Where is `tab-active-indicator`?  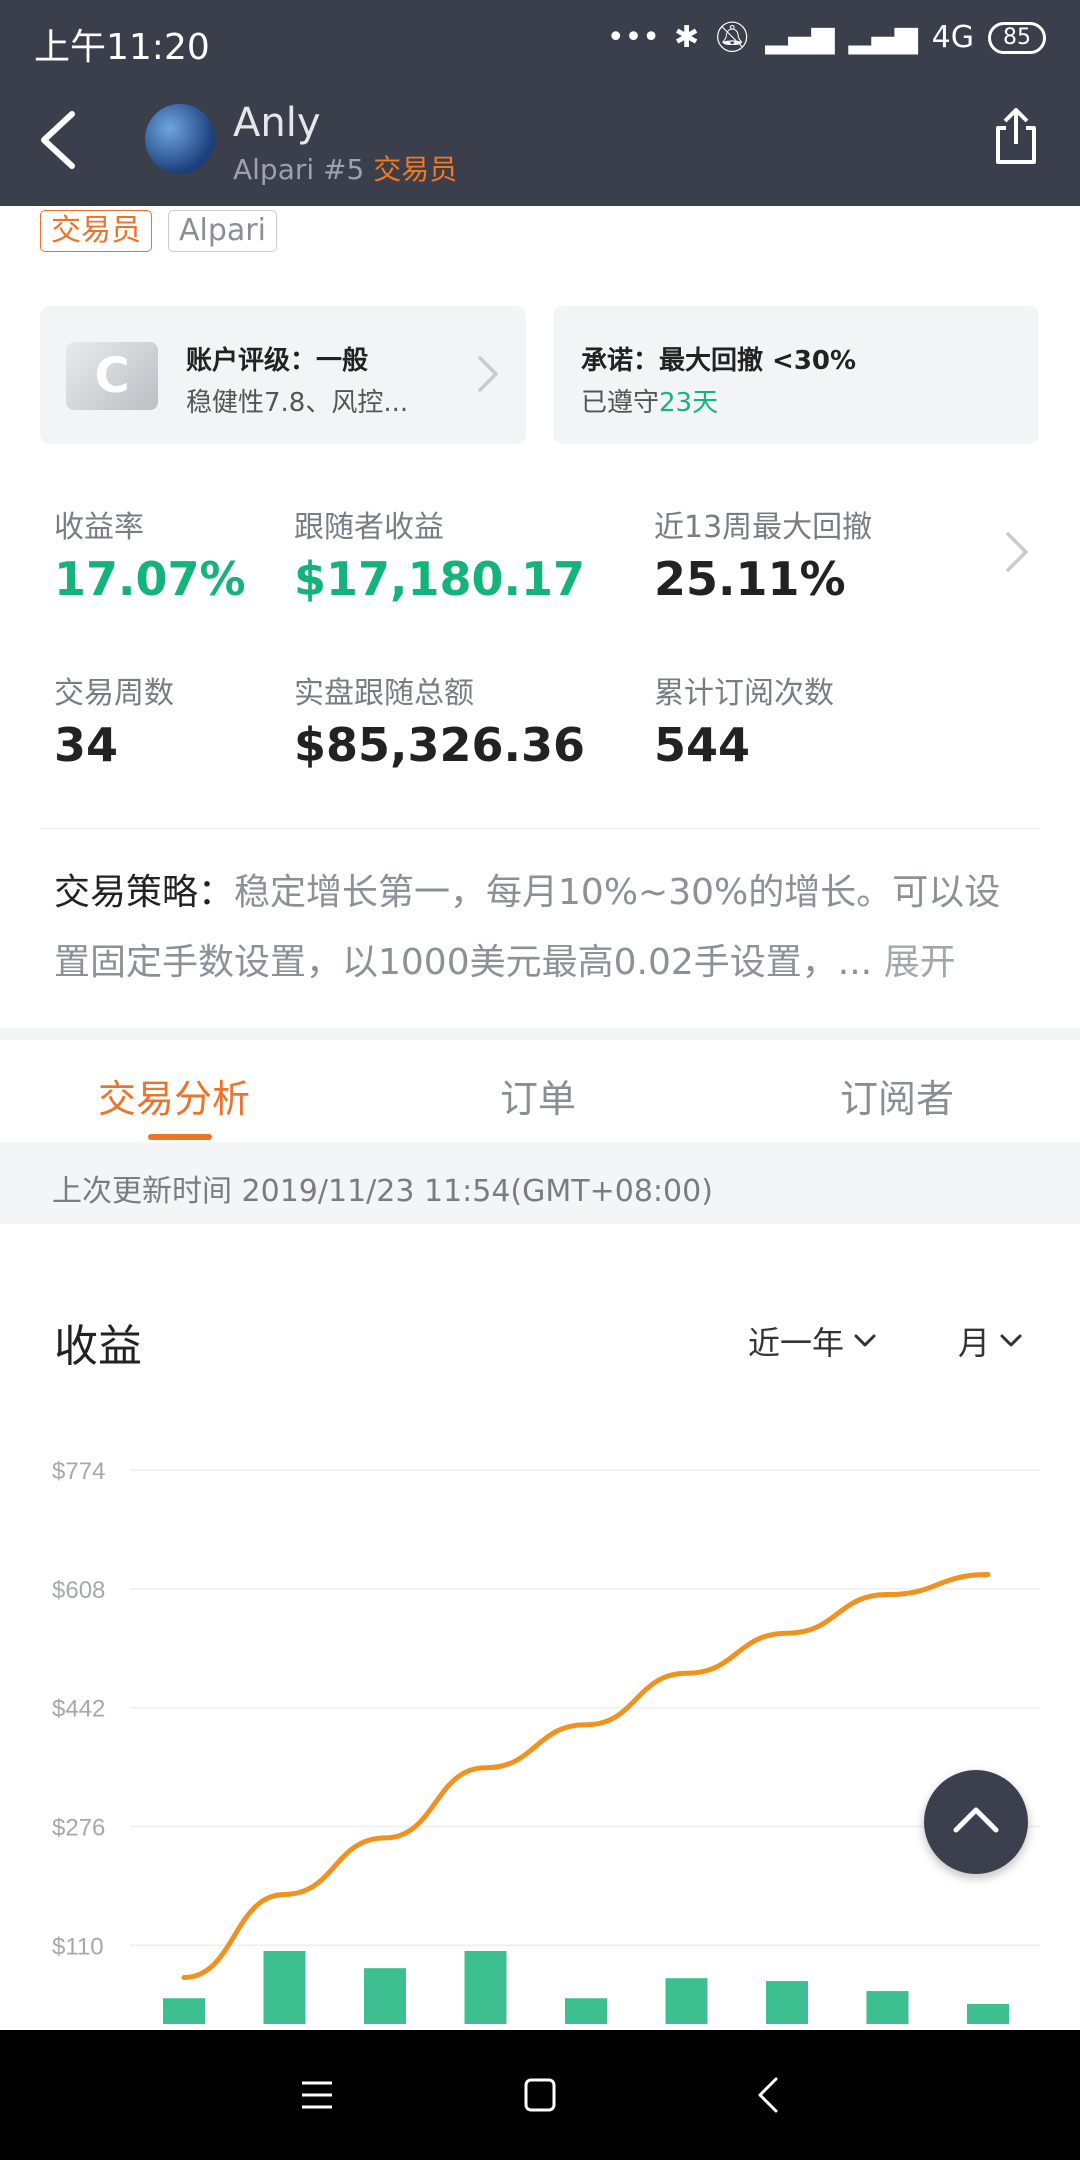 tab-active-indicator is located at coordinates (180, 1137).